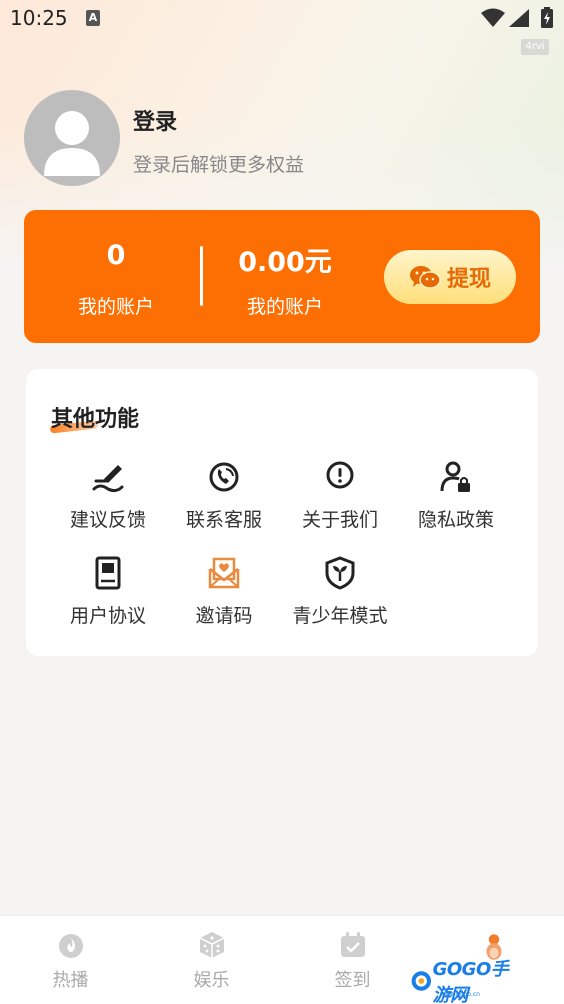  I want to click on feature-label: 隐私政策, so click(455, 520).